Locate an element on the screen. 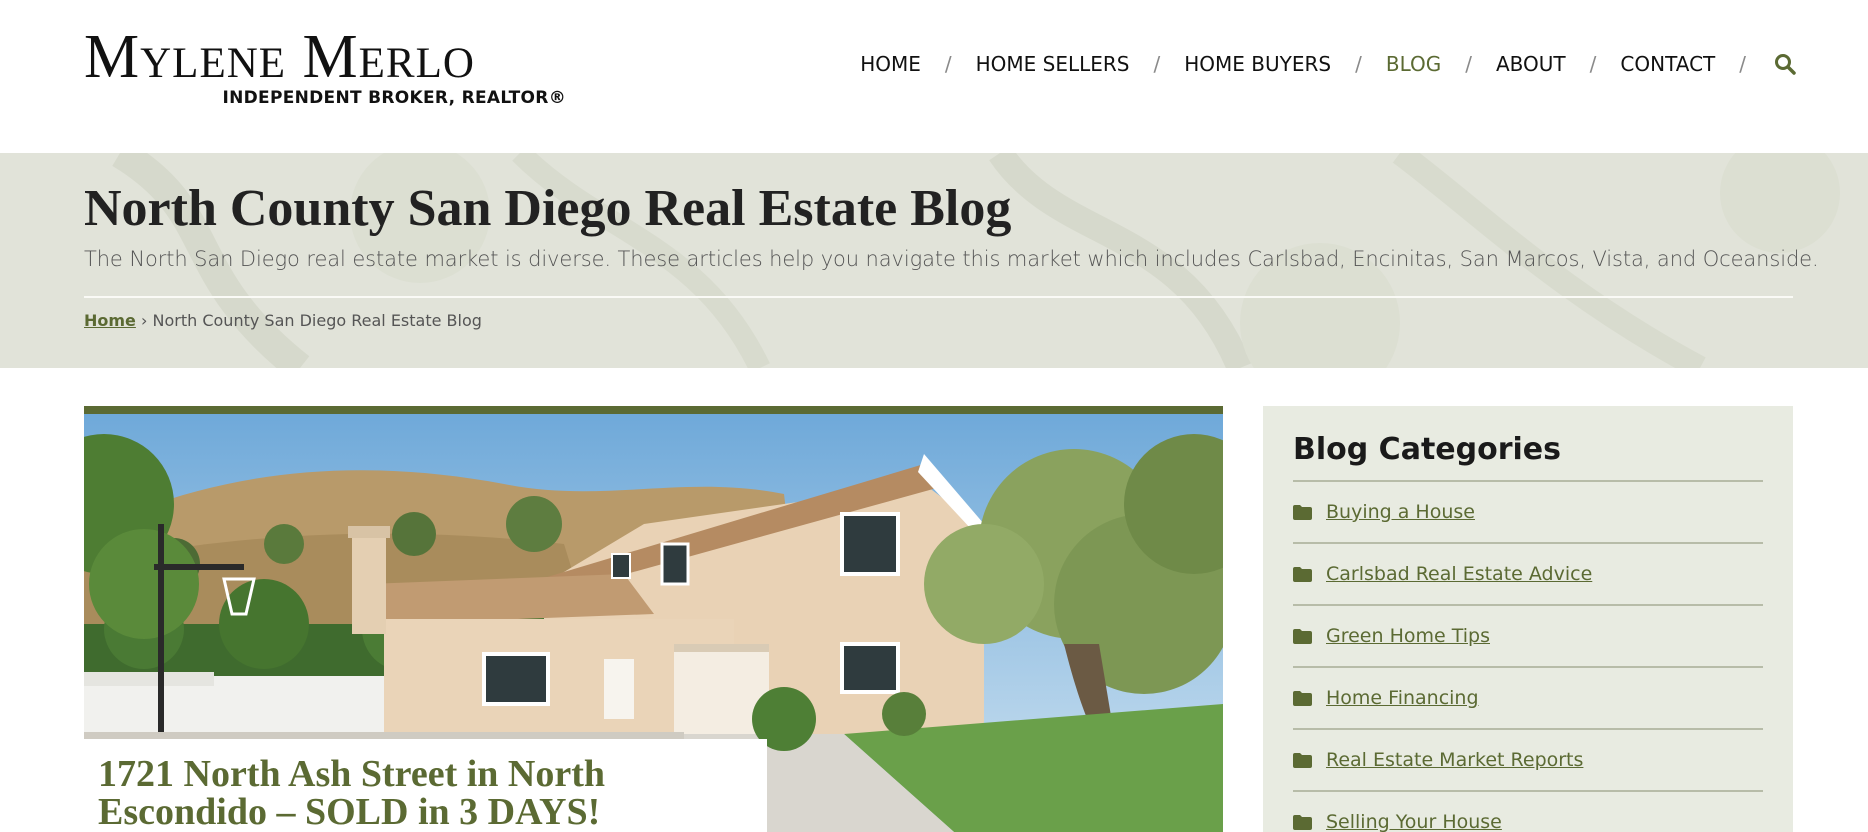  logo-name: Mylene Merlo is located at coordinates (279, 57).